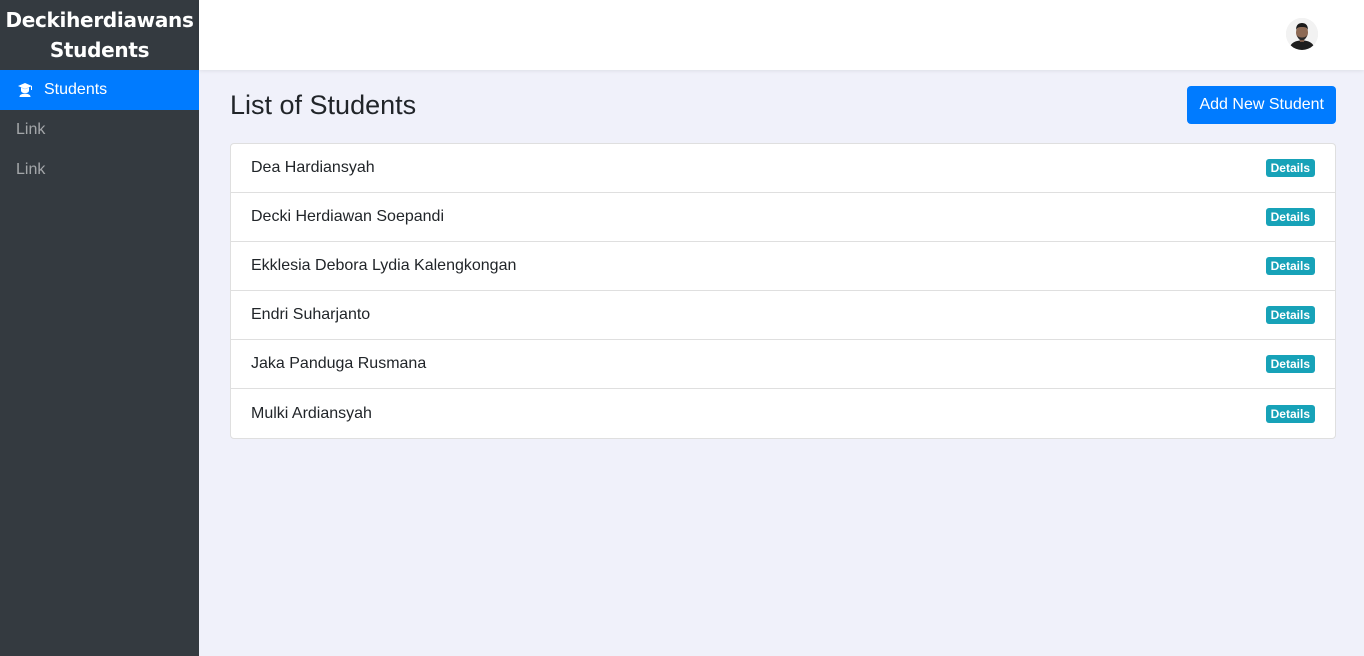  Describe the element at coordinates (347, 216) in the screenshot. I see `student-name: Decki Herdiawan Soepandi` at that location.